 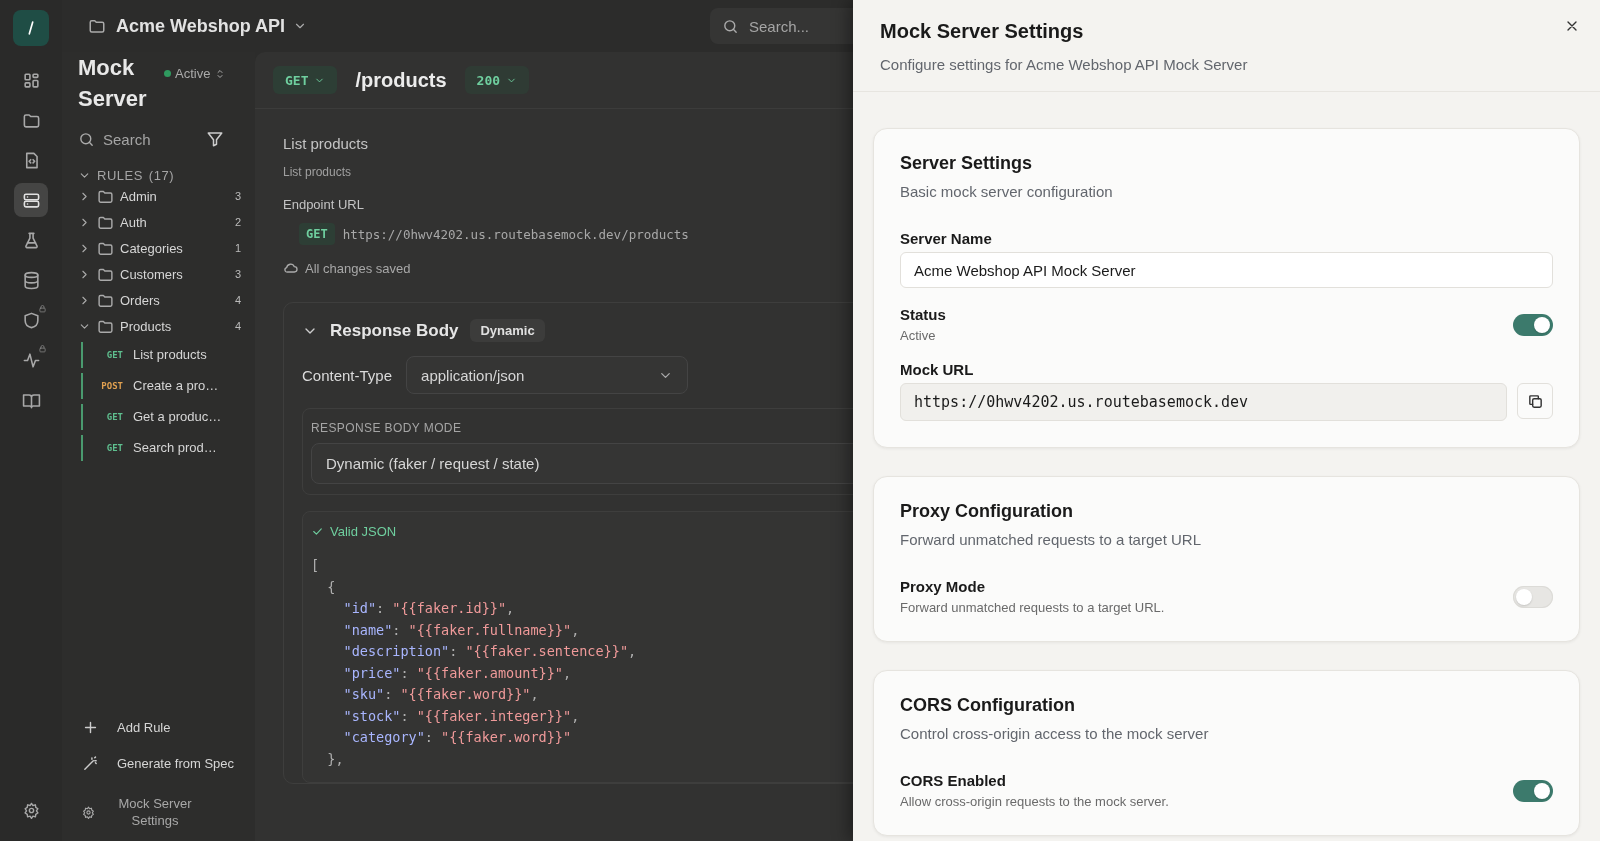 I want to click on filter-button, so click(x=215, y=139).